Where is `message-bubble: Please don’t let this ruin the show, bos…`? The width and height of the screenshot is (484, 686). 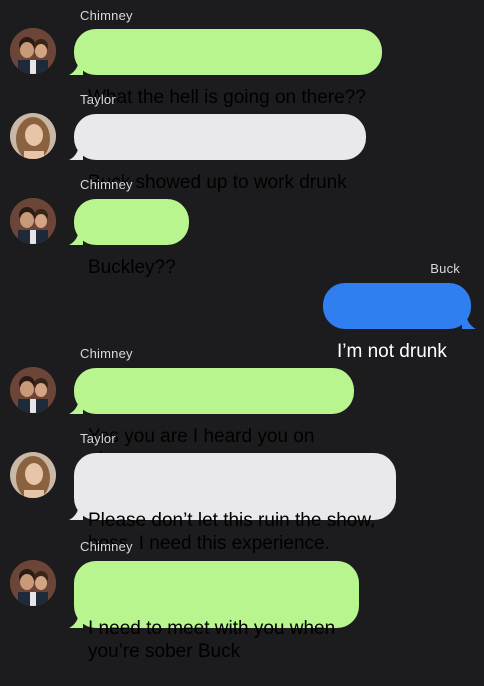 message-bubble: Please don’t let this ruin the show, bos… is located at coordinates (232, 503).